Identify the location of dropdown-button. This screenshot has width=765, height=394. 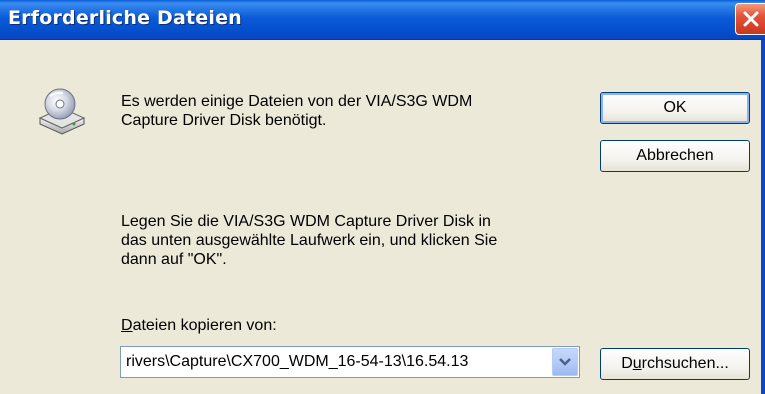
(565, 362).